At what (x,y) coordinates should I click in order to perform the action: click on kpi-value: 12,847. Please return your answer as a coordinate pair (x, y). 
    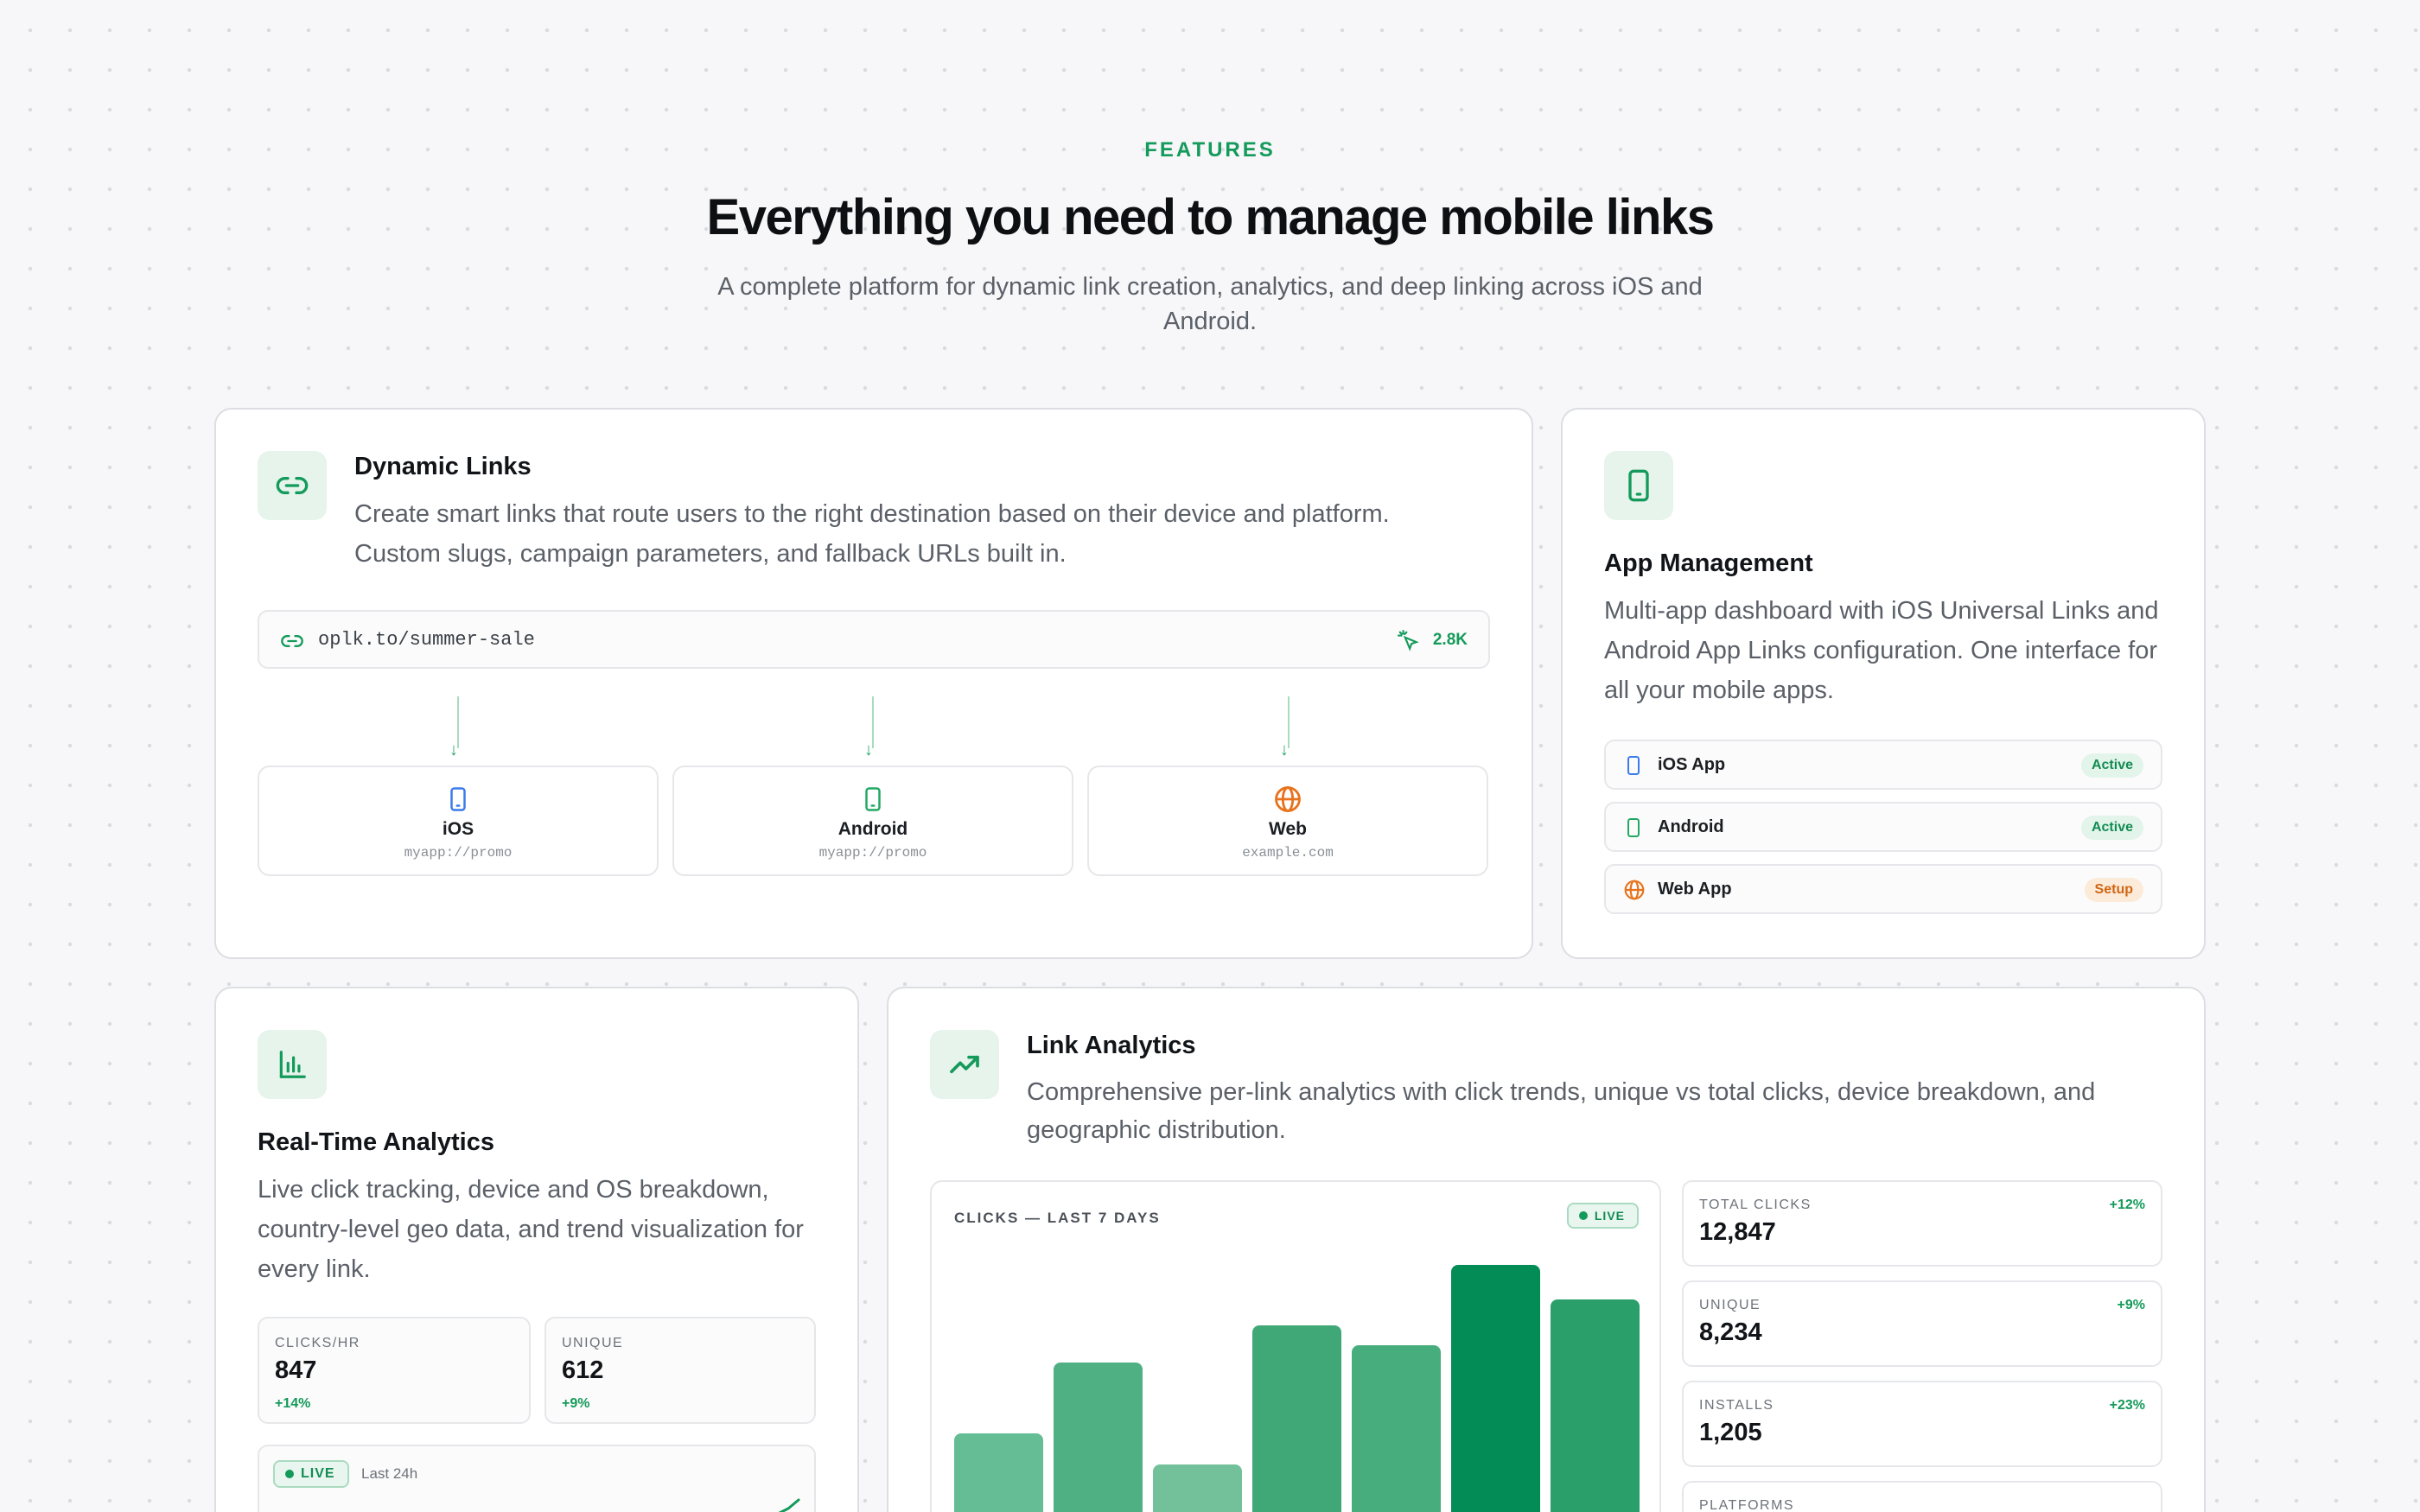
    Looking at the image, I should click on (1737, 1232).